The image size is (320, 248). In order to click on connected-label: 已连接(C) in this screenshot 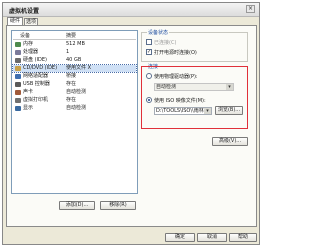, I will do `click(165, 43)`.